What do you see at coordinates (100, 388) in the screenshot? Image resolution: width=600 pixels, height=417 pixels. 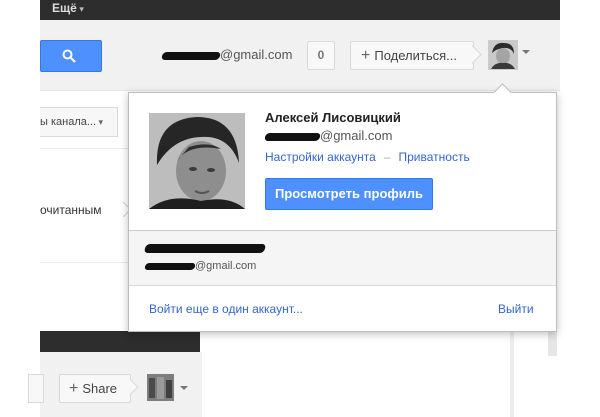 I see `second-window-share-label: Share` at bounding box center [100, 388].